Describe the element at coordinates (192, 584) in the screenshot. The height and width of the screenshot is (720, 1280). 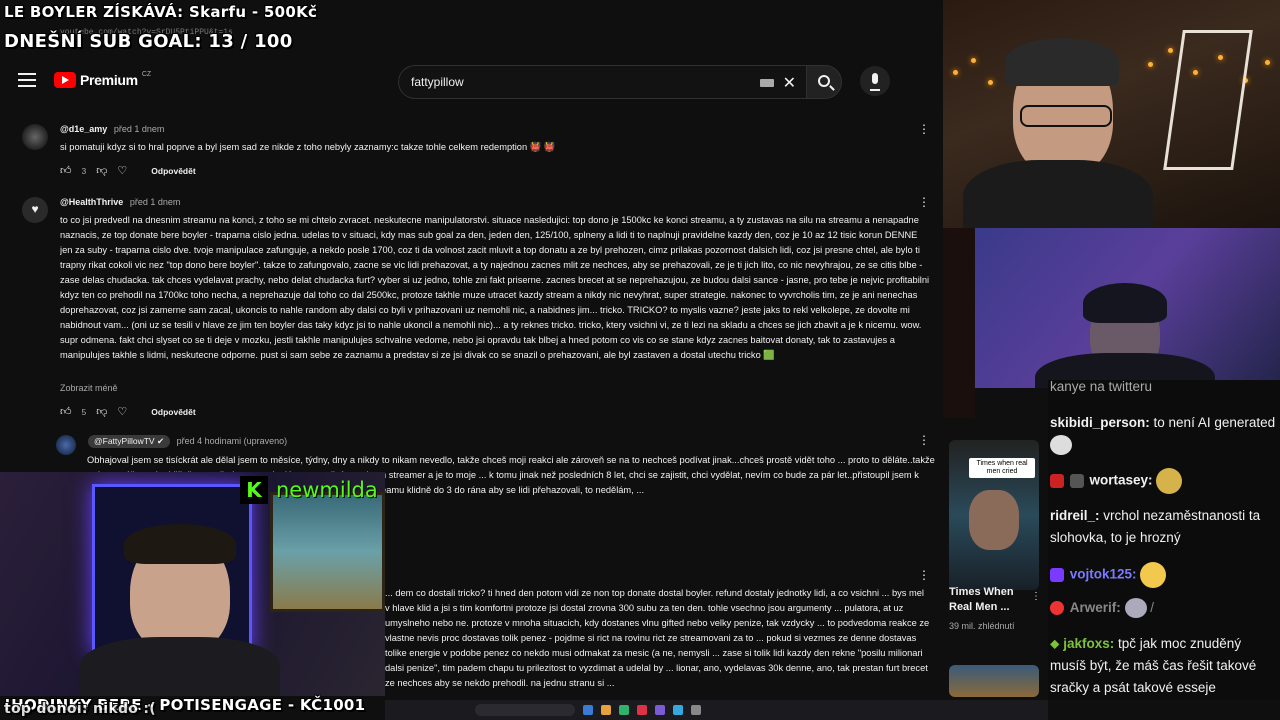
I see `second-streamer-webcam` at that location.